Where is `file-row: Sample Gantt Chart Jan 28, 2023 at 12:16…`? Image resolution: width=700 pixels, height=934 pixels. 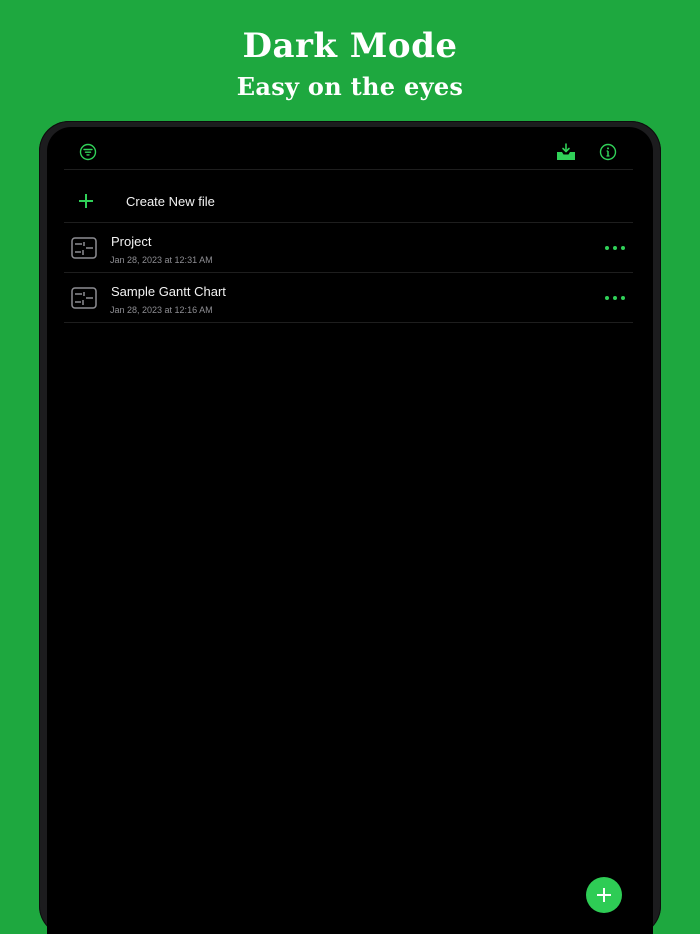
file-row: Sample Gantt Chart Jan 28, 2023 at 12:16… is located at coordinates (348, 298).